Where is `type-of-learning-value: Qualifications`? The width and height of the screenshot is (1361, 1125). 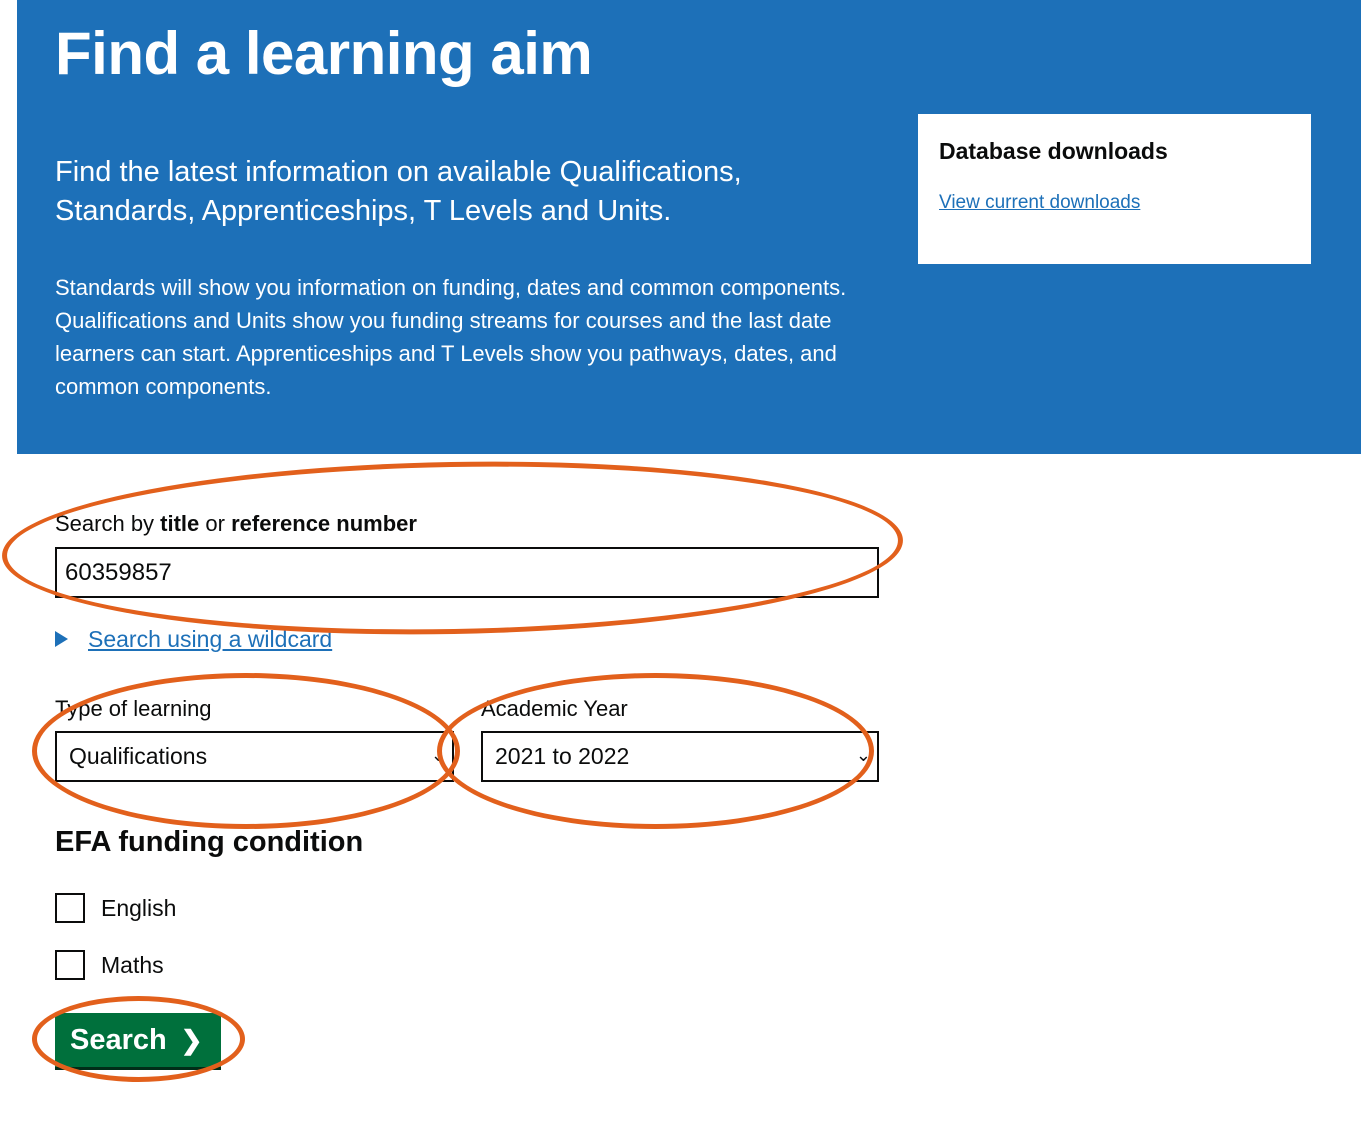
type-of-learning-value: Qualifications is located at coordinates (138, 756).